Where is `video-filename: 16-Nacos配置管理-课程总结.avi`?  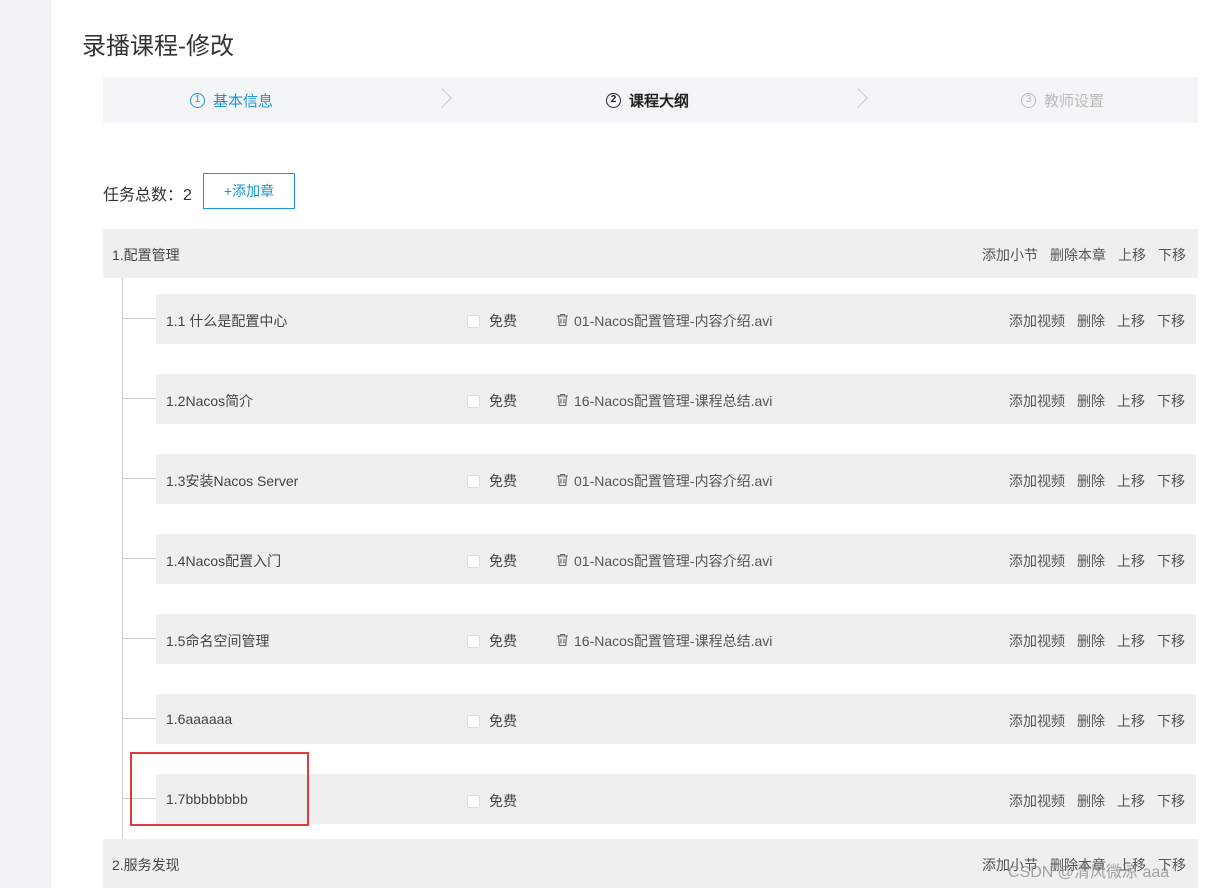 video-filename: 16-Nacos配置管理-课程总结.avi is located at coordinates (673, 641).